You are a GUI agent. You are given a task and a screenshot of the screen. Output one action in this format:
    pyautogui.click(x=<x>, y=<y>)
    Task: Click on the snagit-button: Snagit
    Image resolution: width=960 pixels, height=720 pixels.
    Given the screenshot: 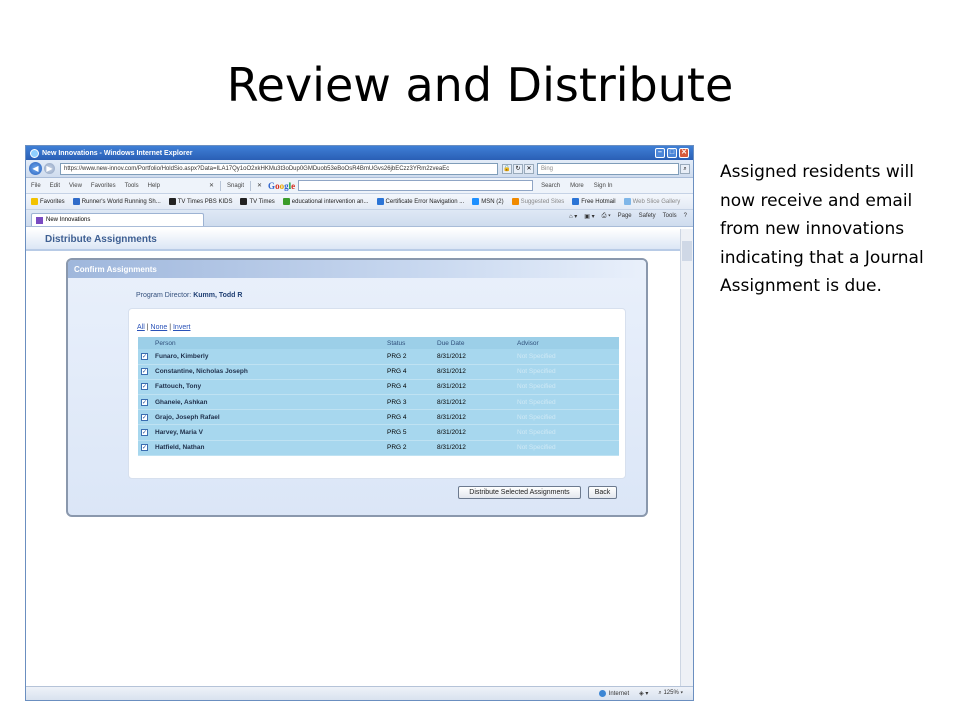 What is the action you would take?
    pyautogui.click(x=235, y=186)
    